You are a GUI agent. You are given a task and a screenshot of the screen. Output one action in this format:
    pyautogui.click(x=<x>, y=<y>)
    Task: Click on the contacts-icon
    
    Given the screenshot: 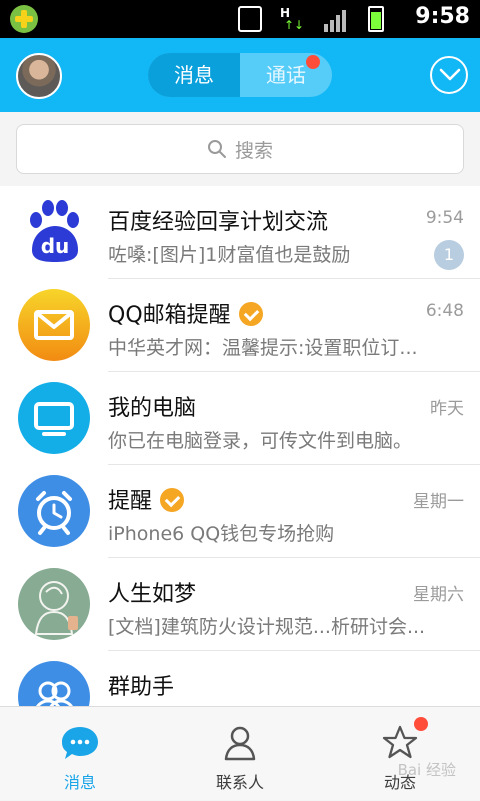 What is the action you would take?
    pyautogui.click(x=240, y=743)
    